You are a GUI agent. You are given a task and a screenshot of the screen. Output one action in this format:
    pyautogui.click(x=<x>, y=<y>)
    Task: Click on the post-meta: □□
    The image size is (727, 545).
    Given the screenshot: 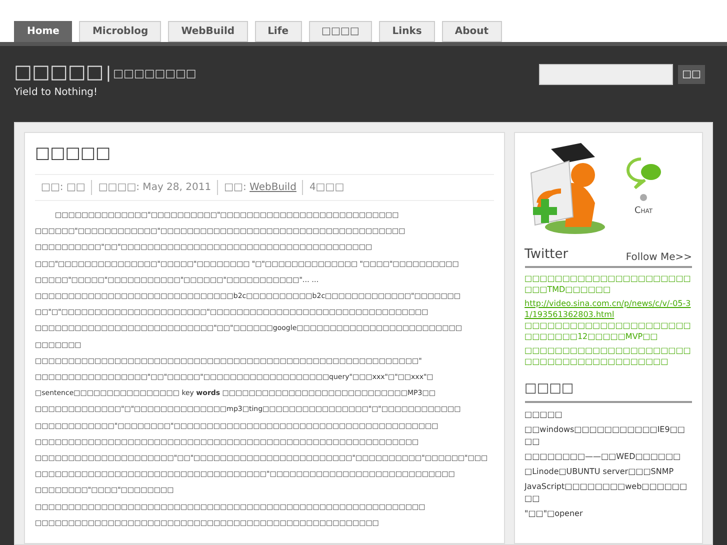 What is the action you would take?
    pyautogui.click(x=63, y=188)
    